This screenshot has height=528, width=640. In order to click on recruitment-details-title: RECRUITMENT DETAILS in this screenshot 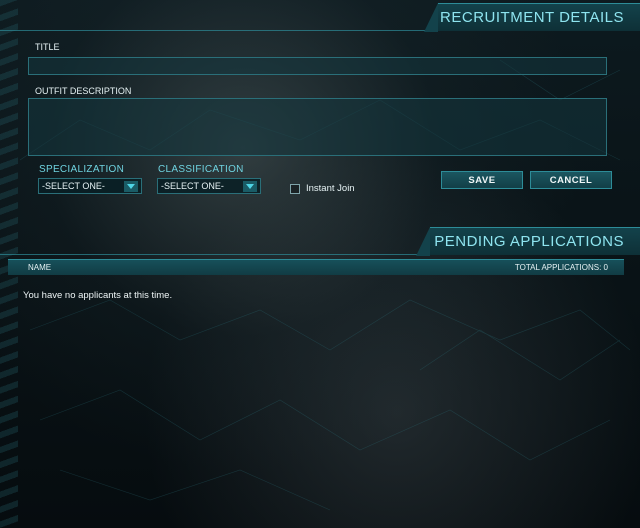, I will do `click(532, 17)`.